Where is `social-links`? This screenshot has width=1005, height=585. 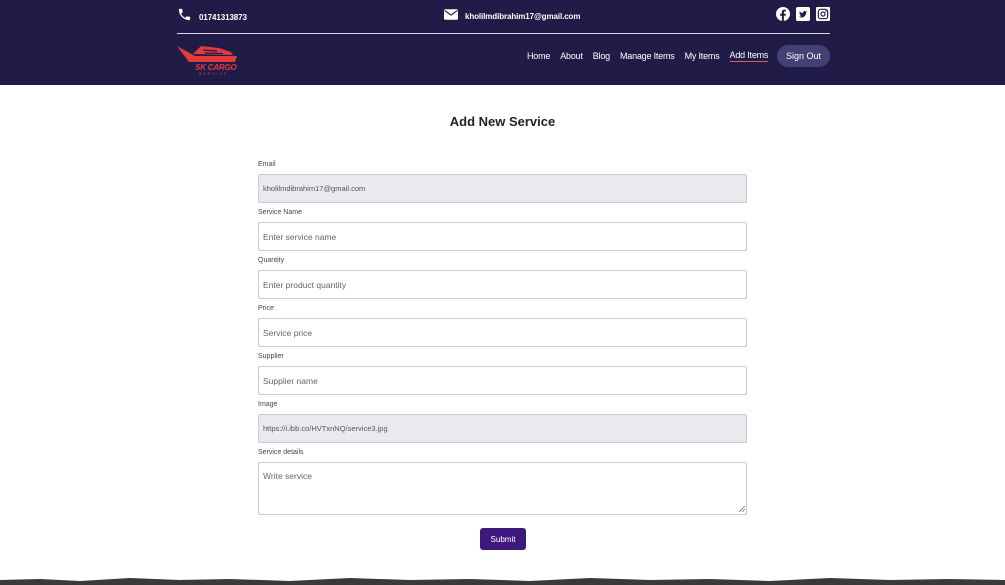 social-links is located at coordinates (803, 16).